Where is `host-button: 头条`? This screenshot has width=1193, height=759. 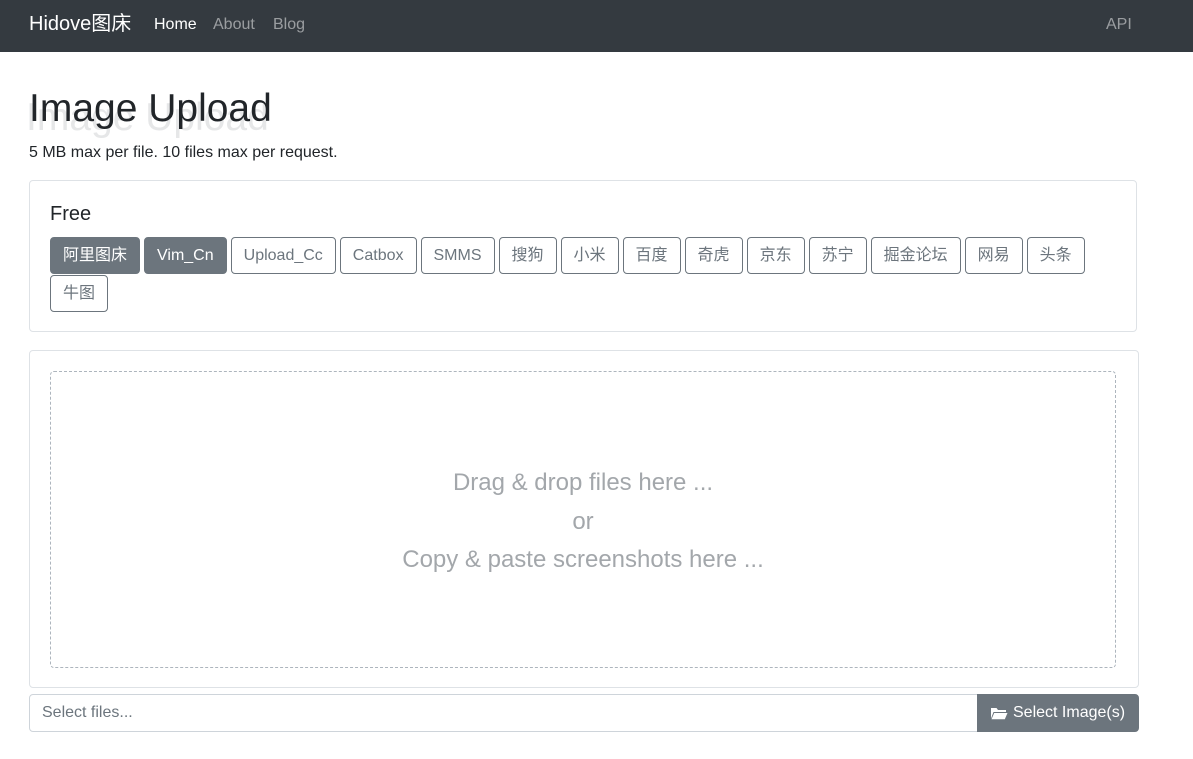 host-button: 头条 is located at coordinates (1055, 255).